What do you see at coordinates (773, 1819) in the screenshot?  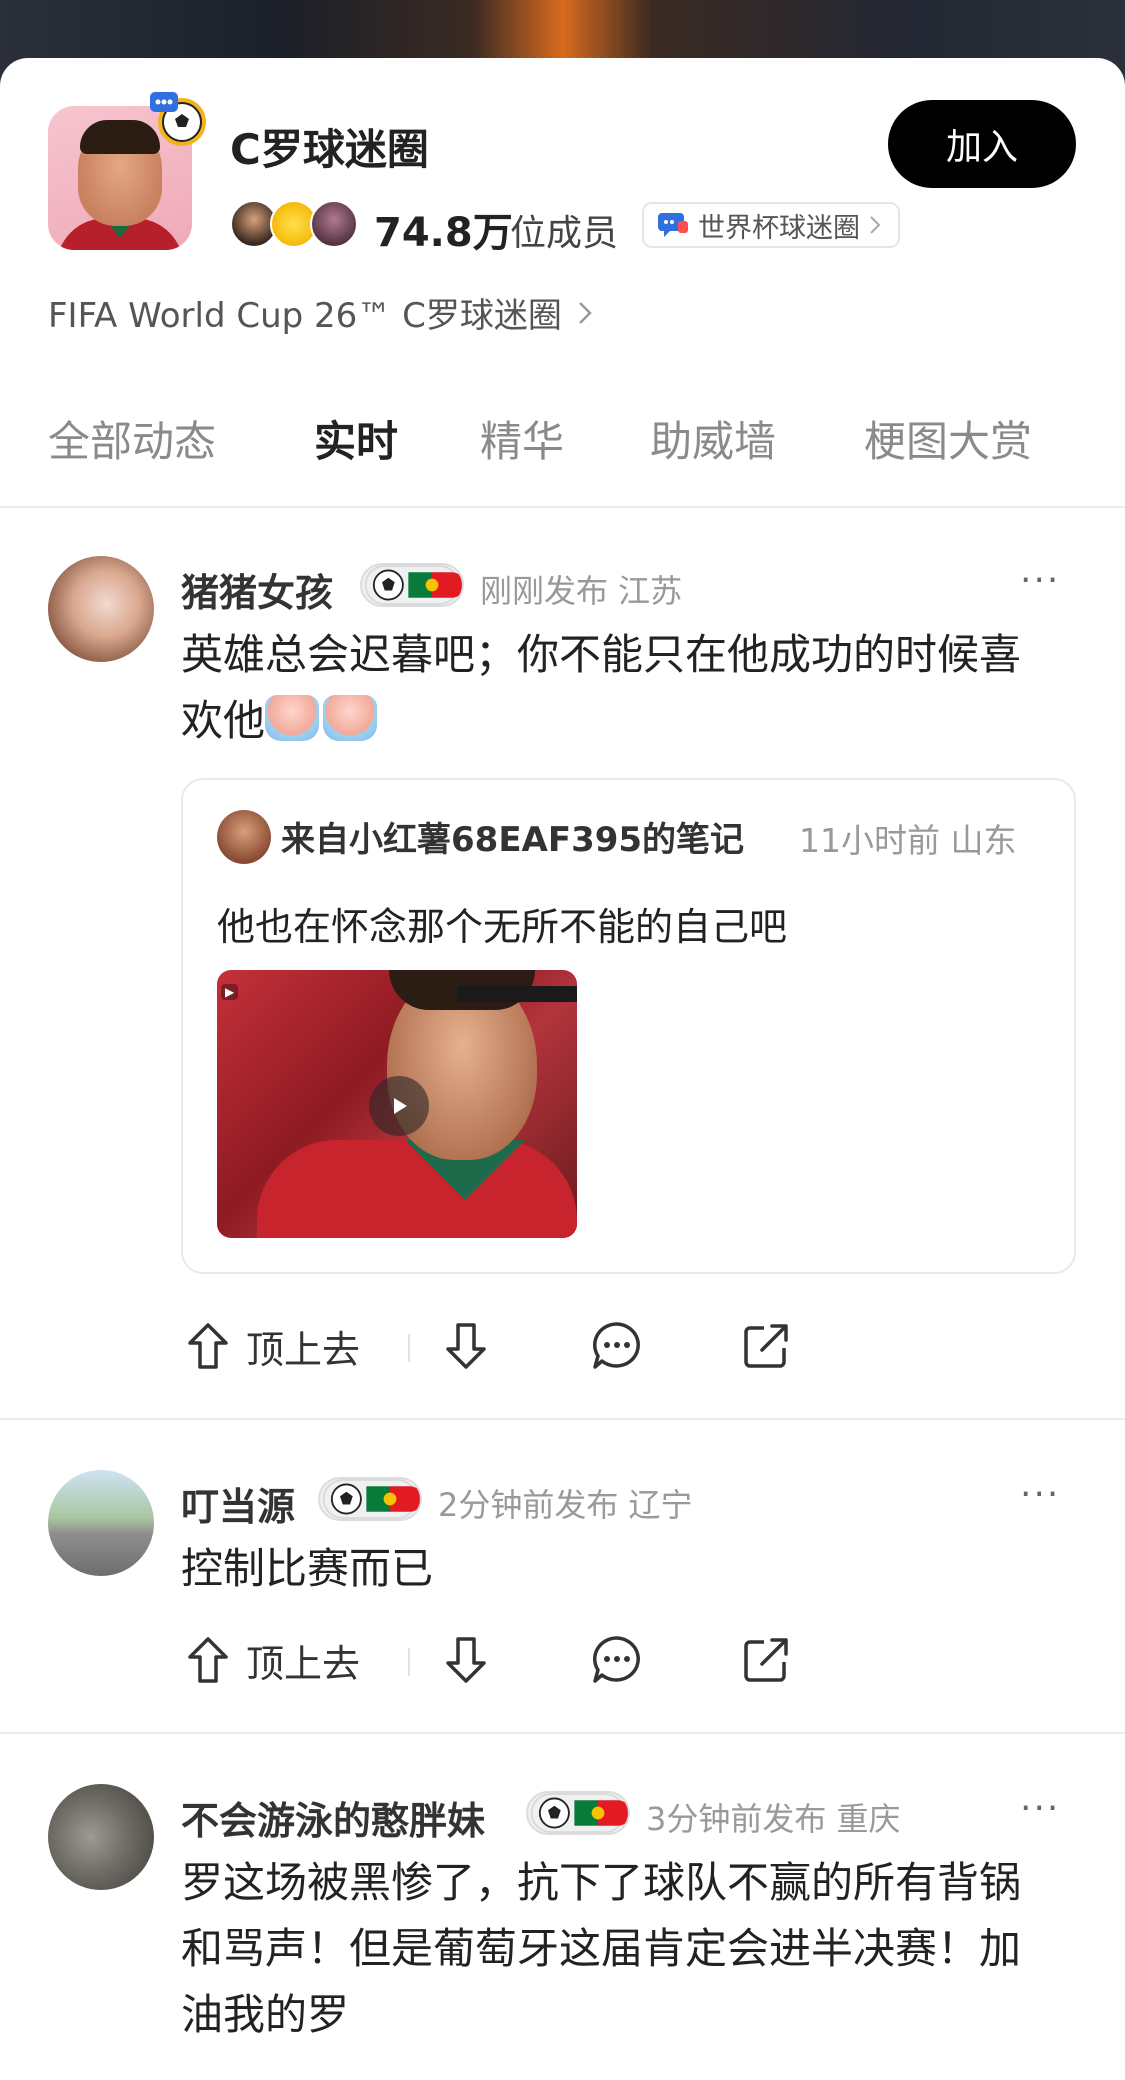 I see `post-meta: 3分钟前发布 重庆` at bounding box center [773, 1819].